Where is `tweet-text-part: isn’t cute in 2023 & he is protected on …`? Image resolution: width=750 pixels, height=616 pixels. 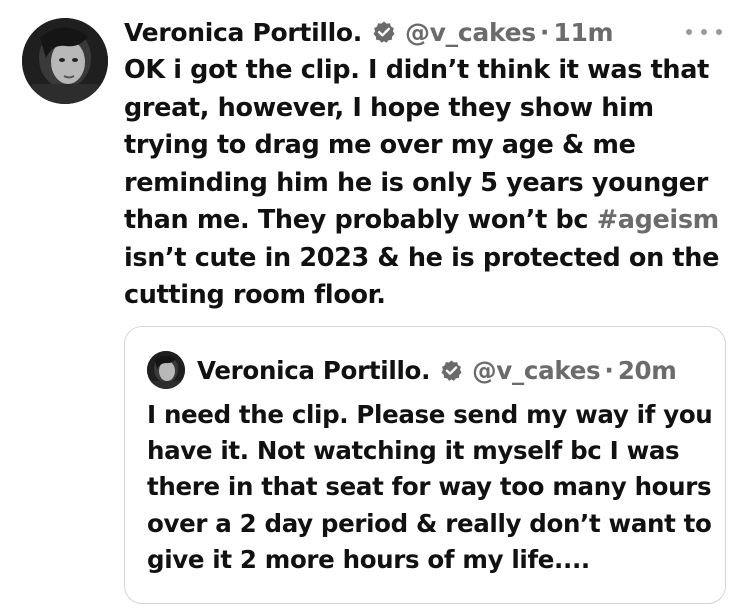 tweet-text-part: isn’t cute in 2023 & he is protected on … is located at coordinates (422, 276).